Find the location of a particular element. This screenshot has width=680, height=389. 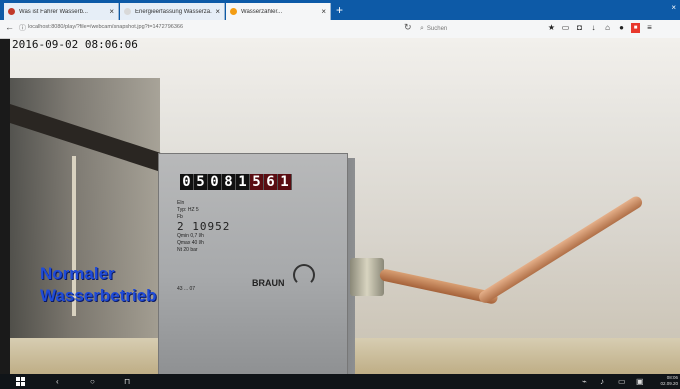

system-clock: 08:06 02.09.20 is located at coordinates (669, 381).